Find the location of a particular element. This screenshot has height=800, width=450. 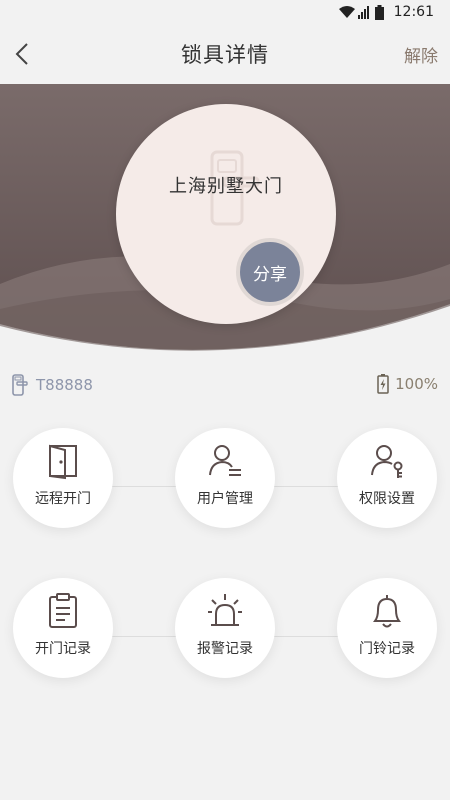

signal-icon is located at coordinates (363, 12).